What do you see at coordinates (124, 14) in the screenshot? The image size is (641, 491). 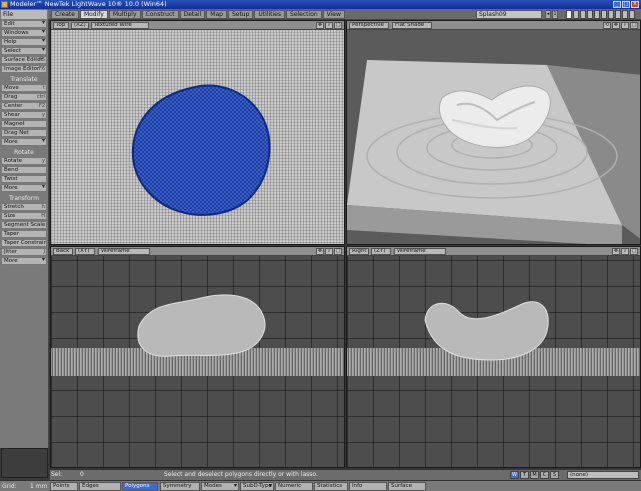 I see `tab-multiply: Multiply` at bounding box center [124, 14].